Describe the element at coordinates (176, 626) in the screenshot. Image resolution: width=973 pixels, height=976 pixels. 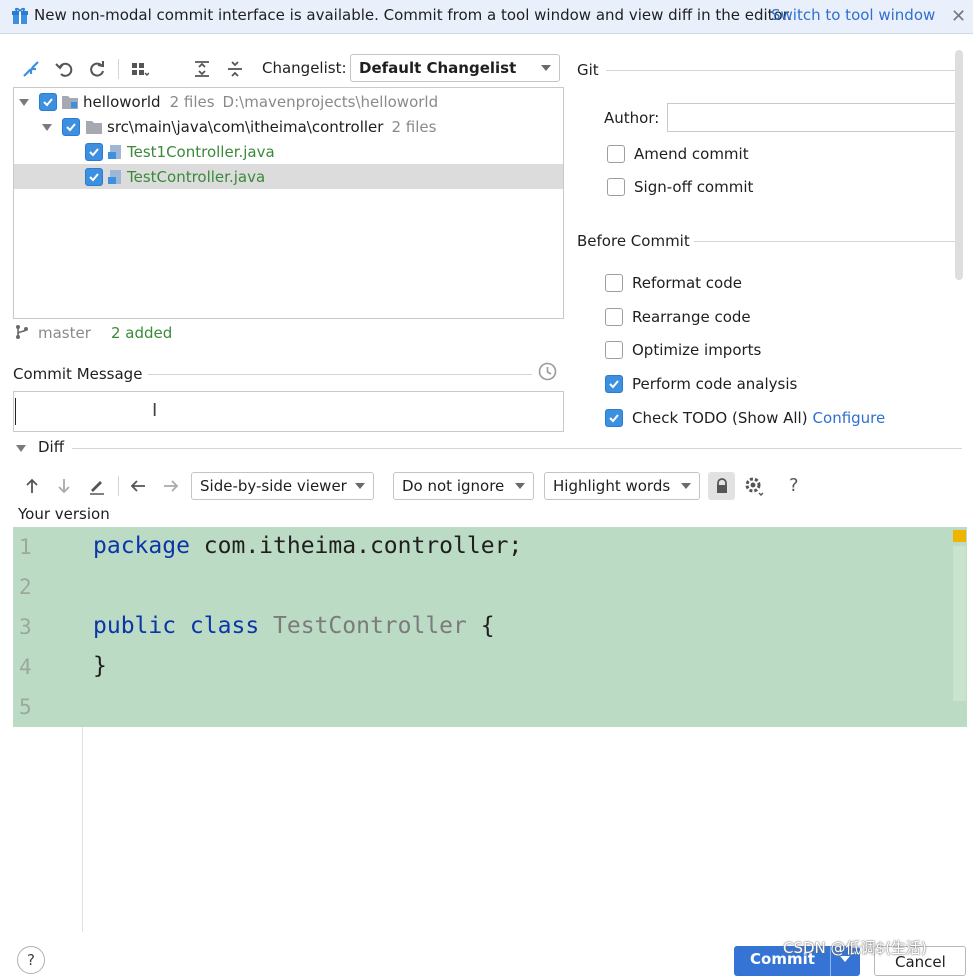
I see `keyword-public-class: public class` at that location.